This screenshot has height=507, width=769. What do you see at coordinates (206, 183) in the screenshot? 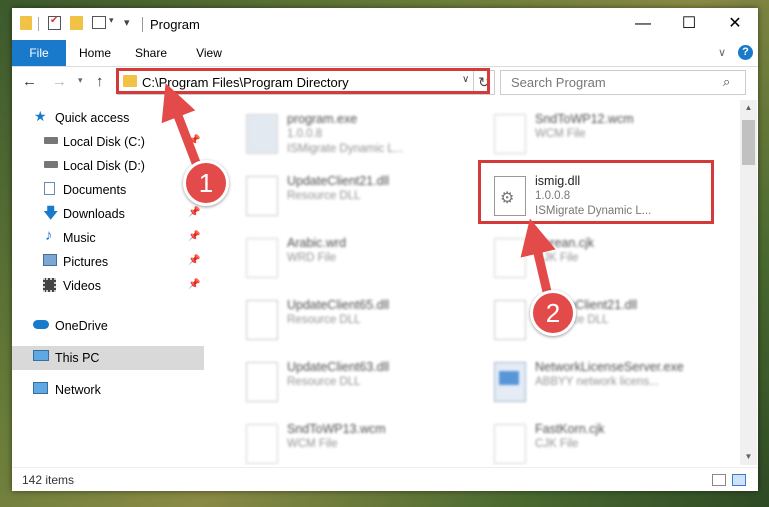
I see `step-1-badge: 1` at bounding box center [206, 183].